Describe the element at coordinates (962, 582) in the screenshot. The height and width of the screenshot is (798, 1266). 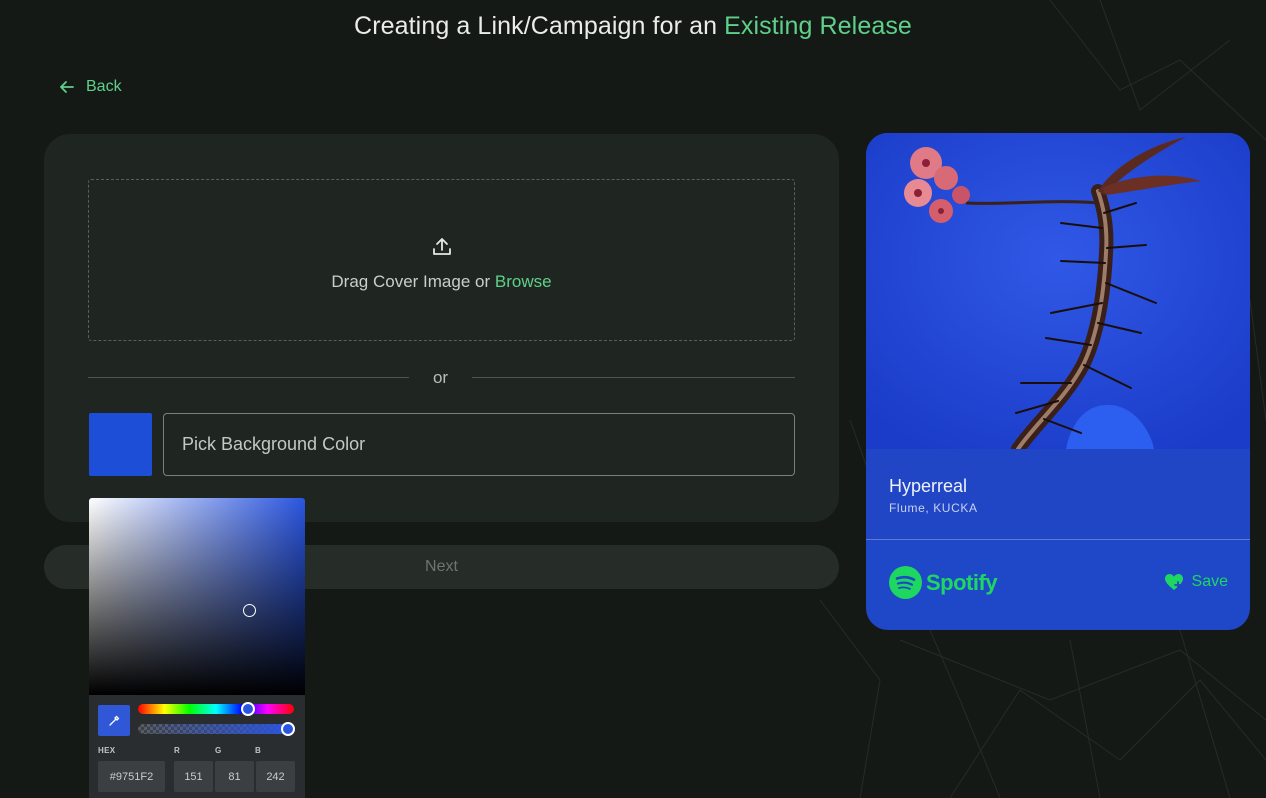
I see `spotify-wordmark: Spotify` at that location.